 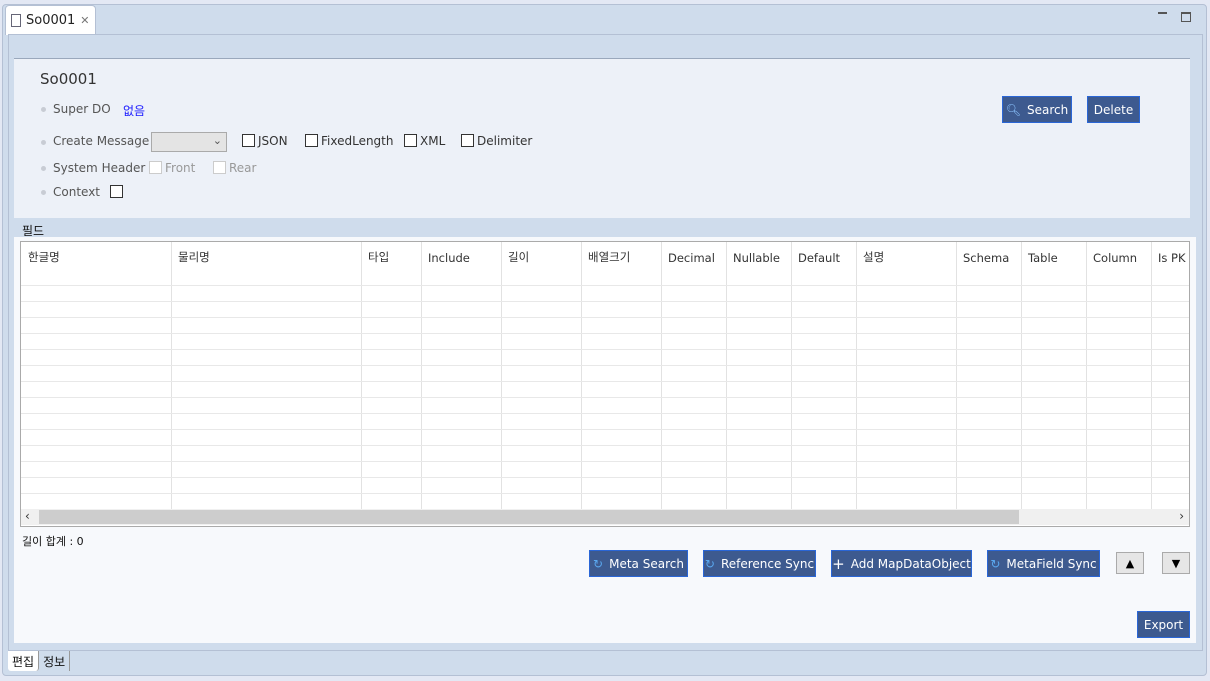 I want to click on column-header: Column, so click(x=1115, y=258).